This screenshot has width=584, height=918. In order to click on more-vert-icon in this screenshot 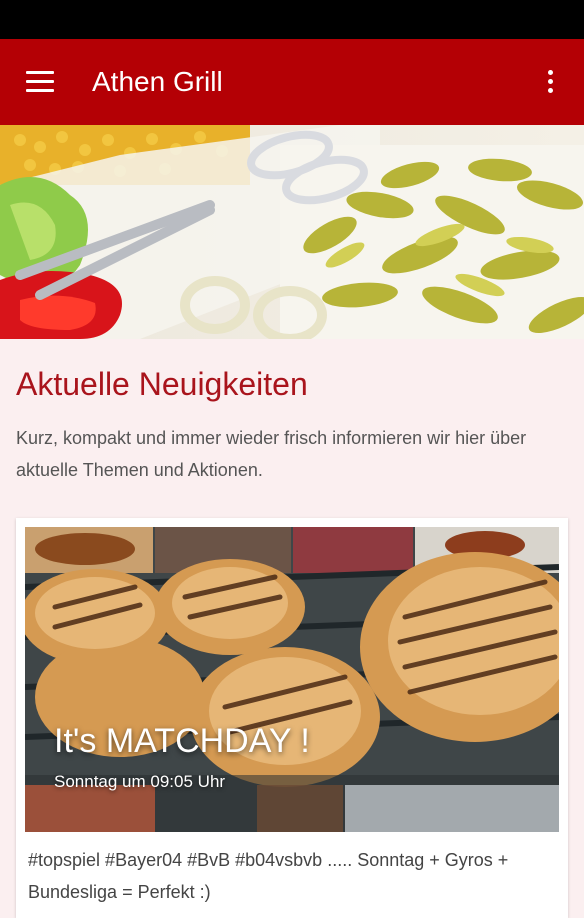, I will do `click(550, 82)`.